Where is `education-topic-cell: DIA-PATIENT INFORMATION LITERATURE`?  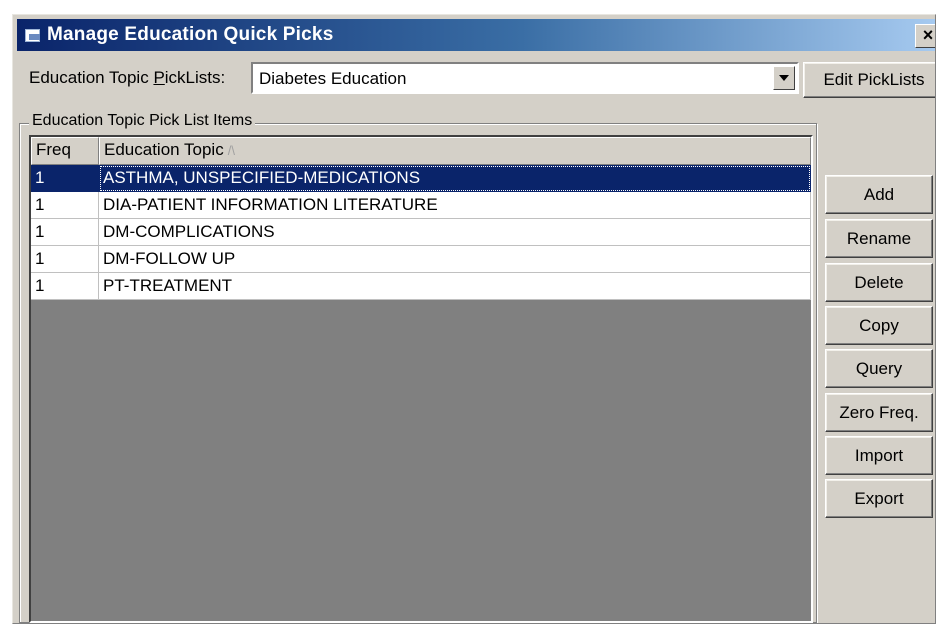
education-topic-cell: DIA-PATIENT INFORMATION LITERATURE is located at coordinates (455, 205).